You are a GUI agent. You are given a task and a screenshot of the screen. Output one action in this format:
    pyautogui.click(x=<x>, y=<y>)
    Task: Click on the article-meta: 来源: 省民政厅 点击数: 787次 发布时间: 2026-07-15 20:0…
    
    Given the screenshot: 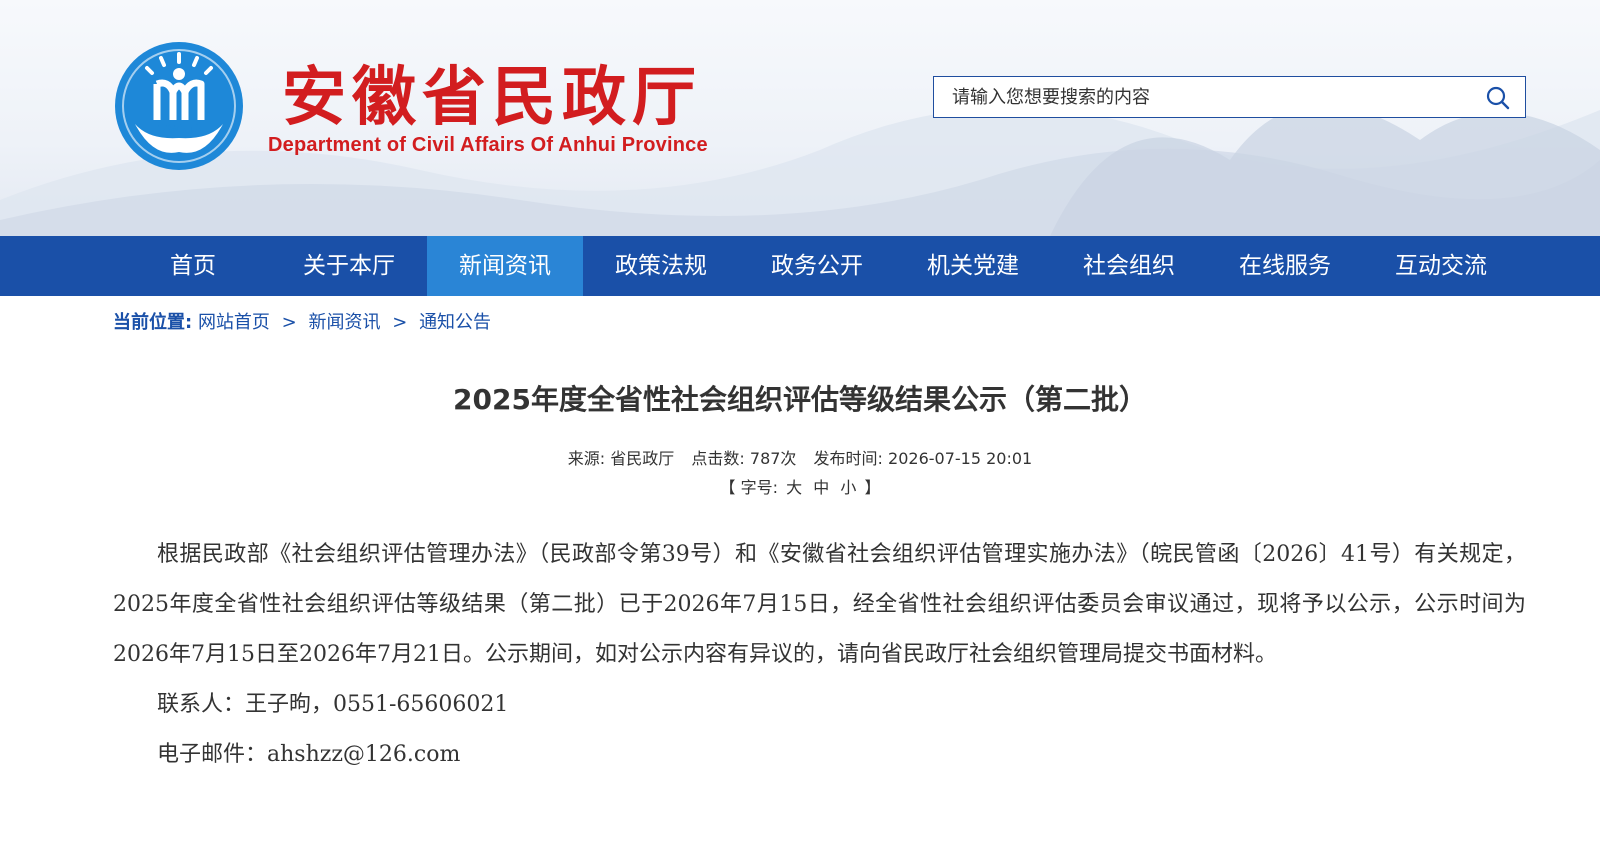 What is the action you would take?
    pyautogui.click(x=800, y=457)
    